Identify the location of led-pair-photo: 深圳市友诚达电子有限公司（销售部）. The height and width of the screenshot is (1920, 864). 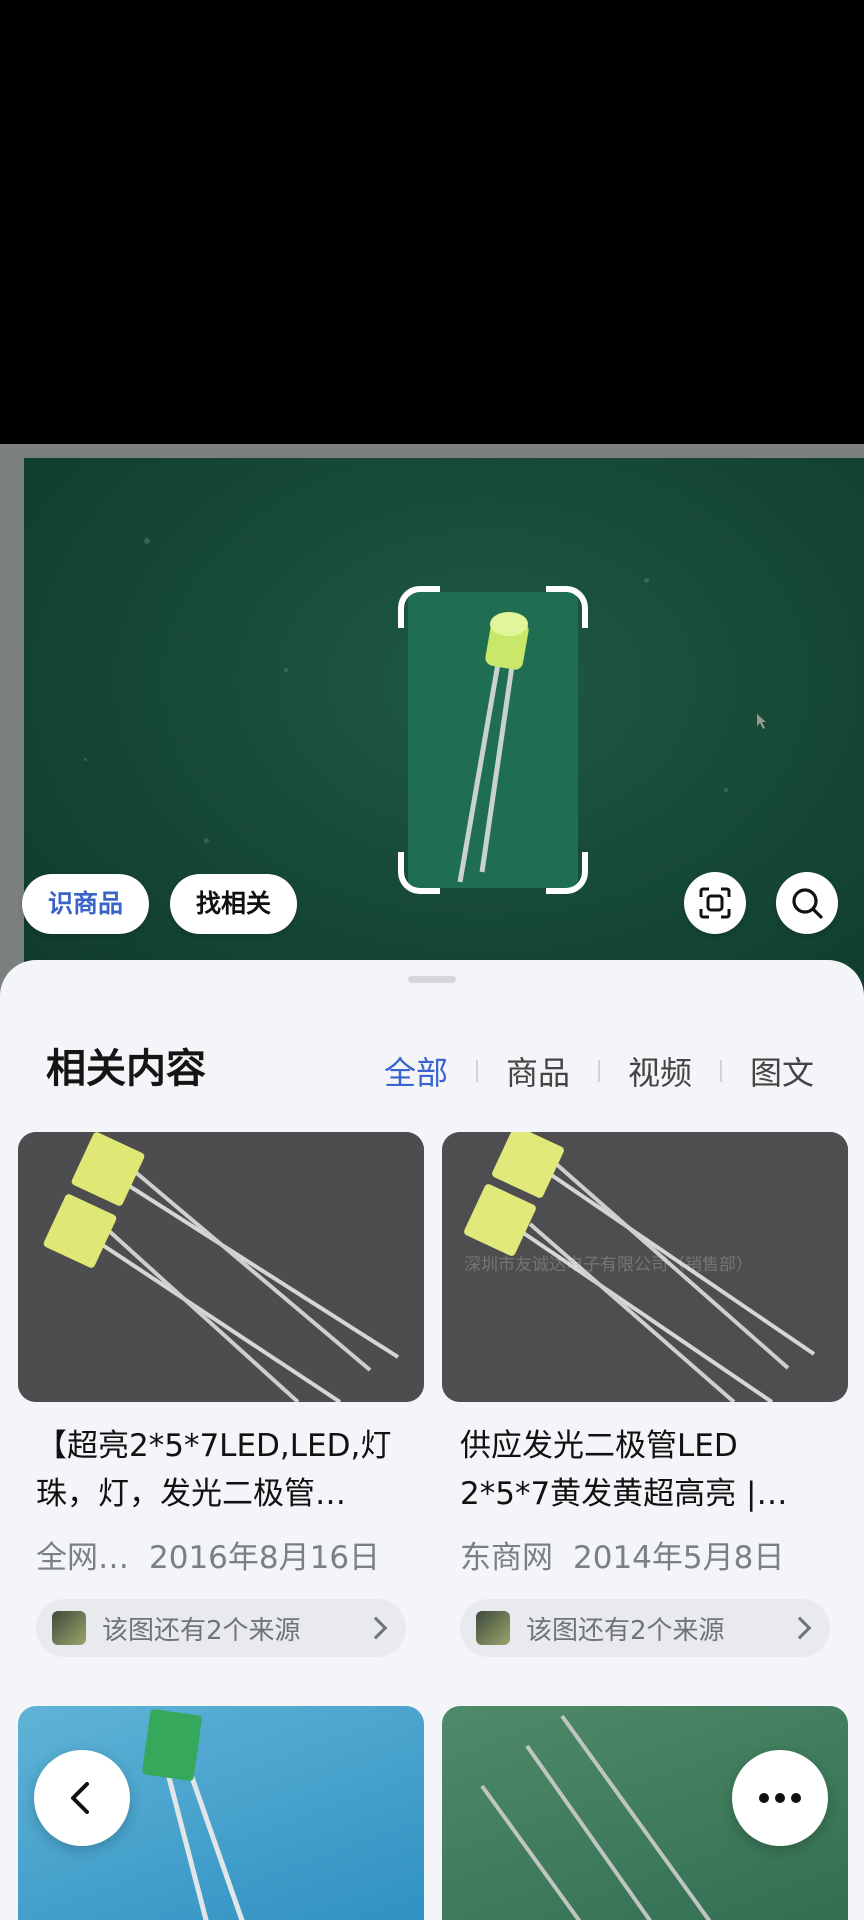
(645, 1267).